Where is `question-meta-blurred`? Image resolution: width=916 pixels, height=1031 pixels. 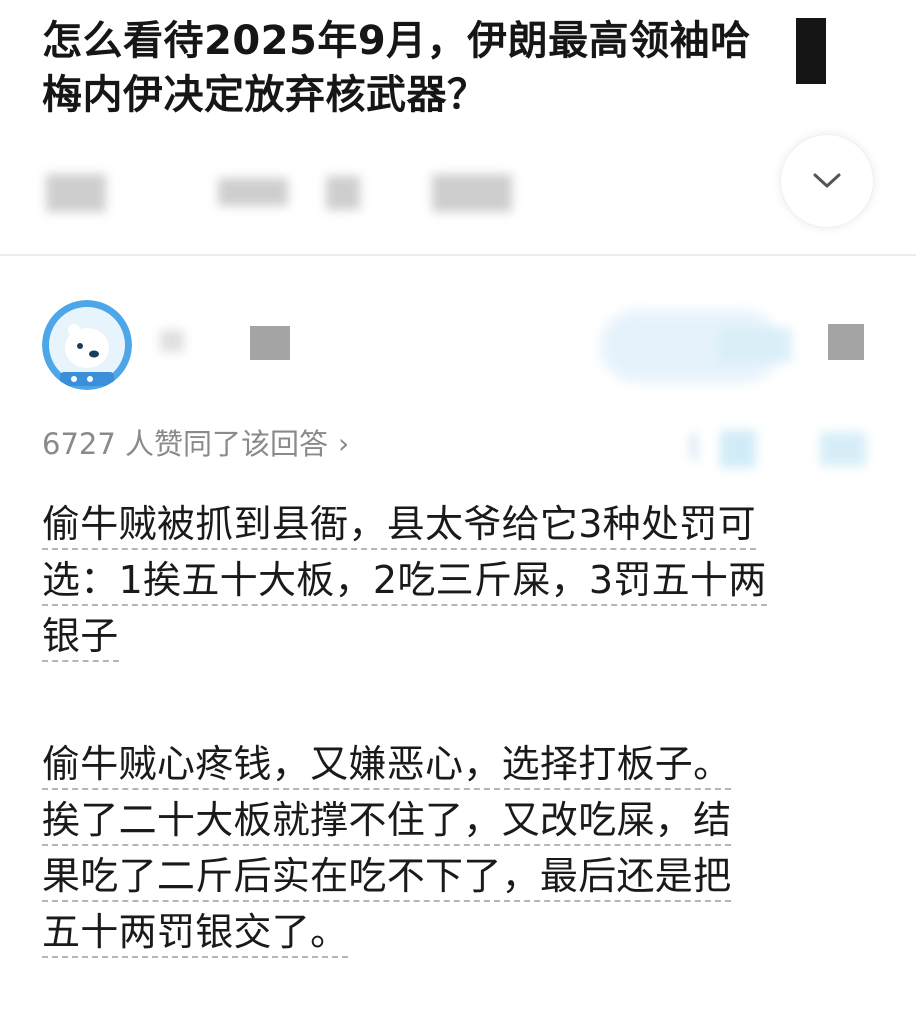
question-meta-blurred is located at coordinates (342, 193).